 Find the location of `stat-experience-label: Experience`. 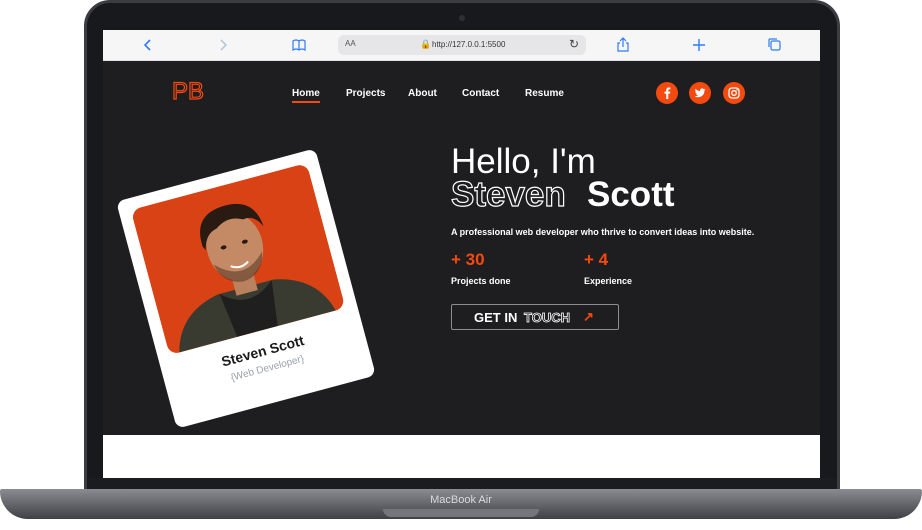

stat-experience-label: Experience is located at coordinates (608, 281).